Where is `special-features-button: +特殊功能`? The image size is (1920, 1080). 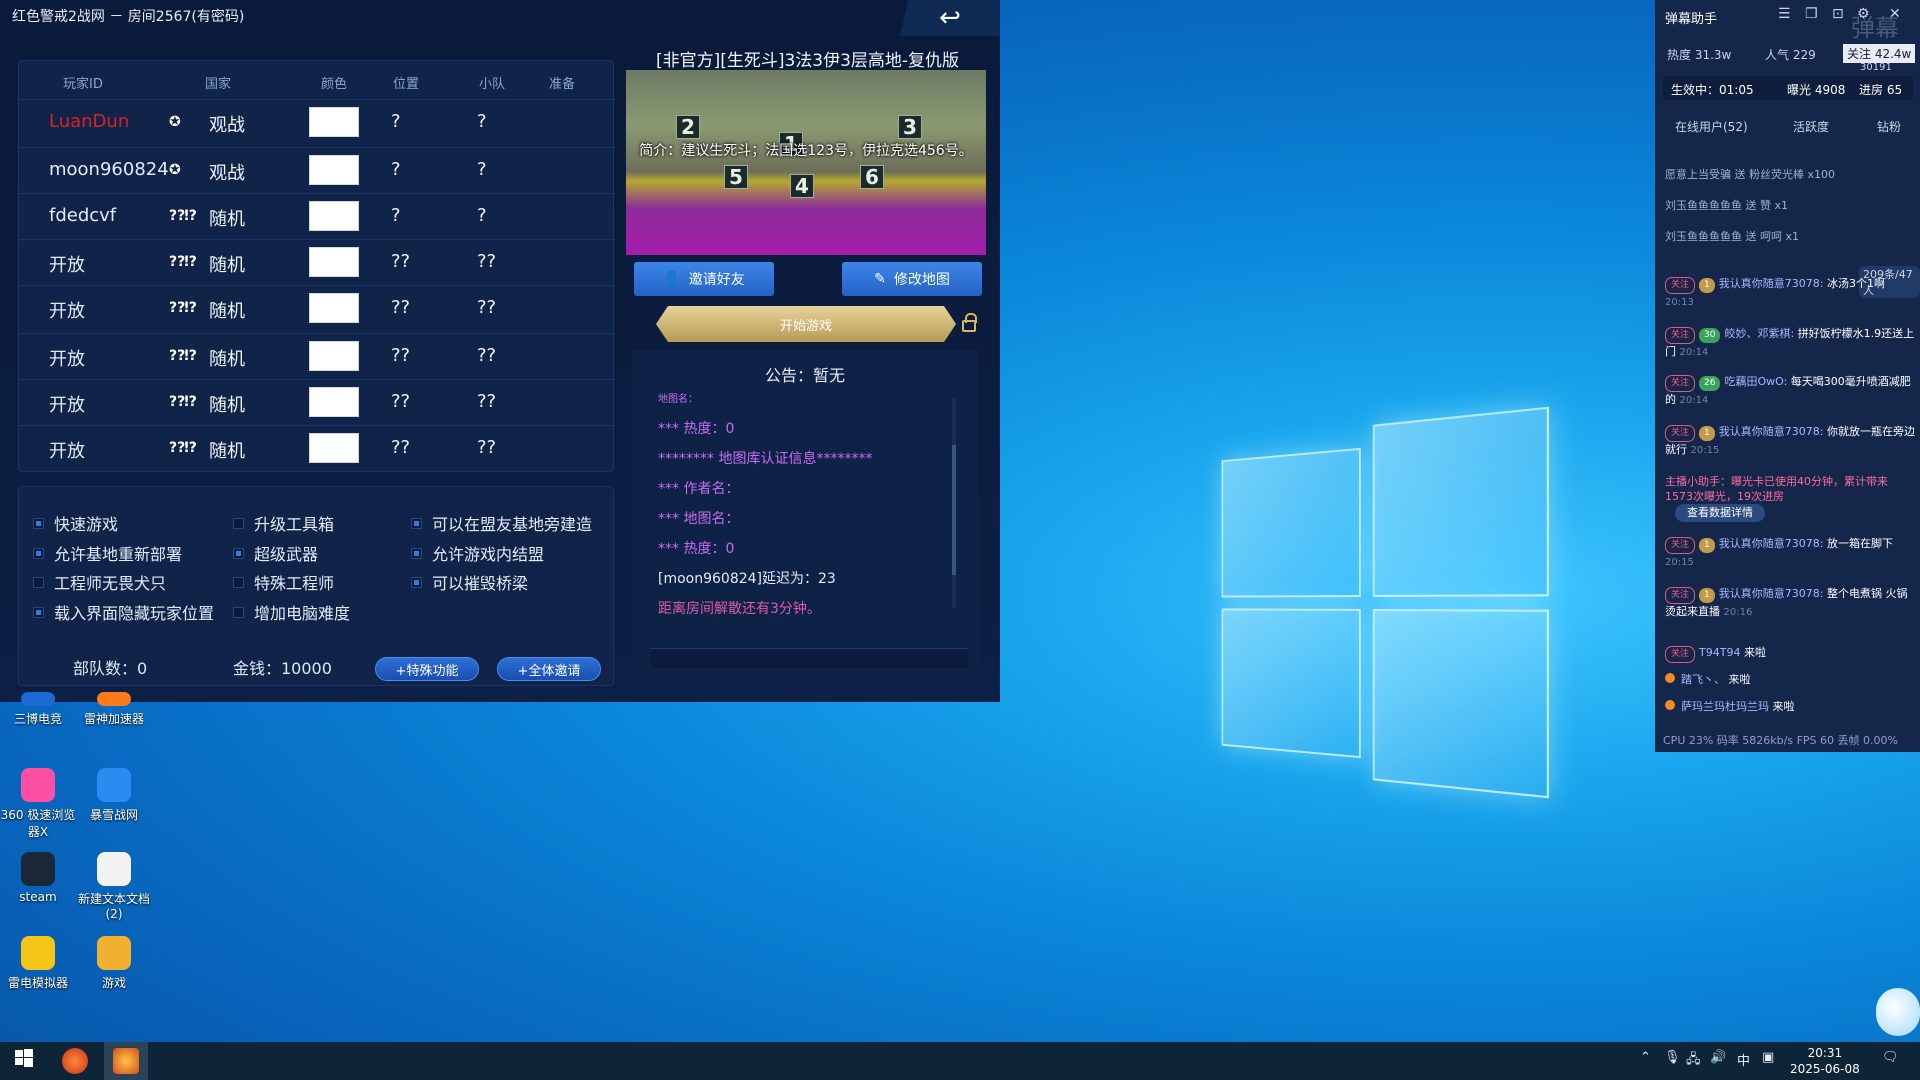
special-features-button: +特殊功能 is located at coordinates (427, 669).